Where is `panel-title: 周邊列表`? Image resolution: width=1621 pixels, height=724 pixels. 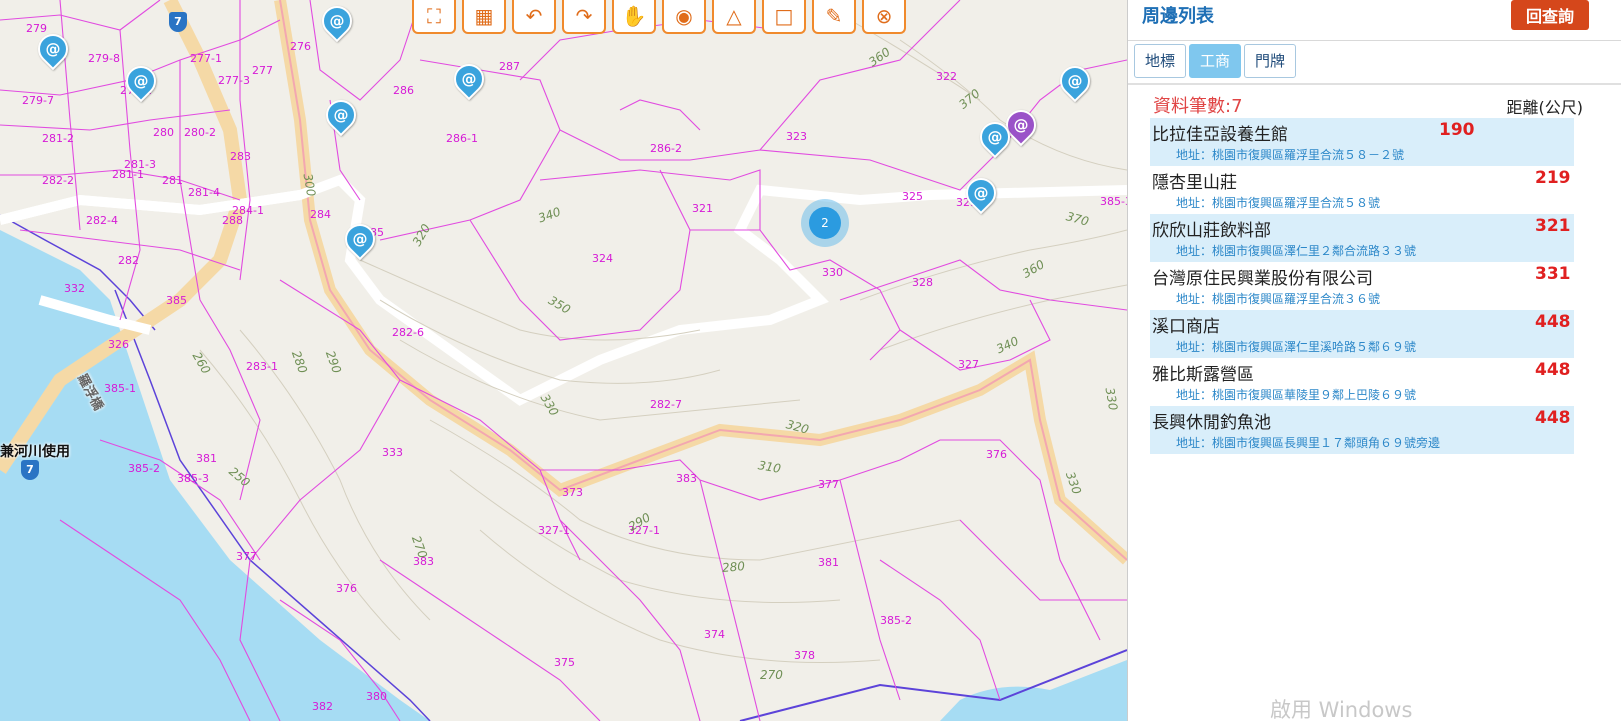 panel-title: 周邊列表 is located at coordinates (1178, 16).